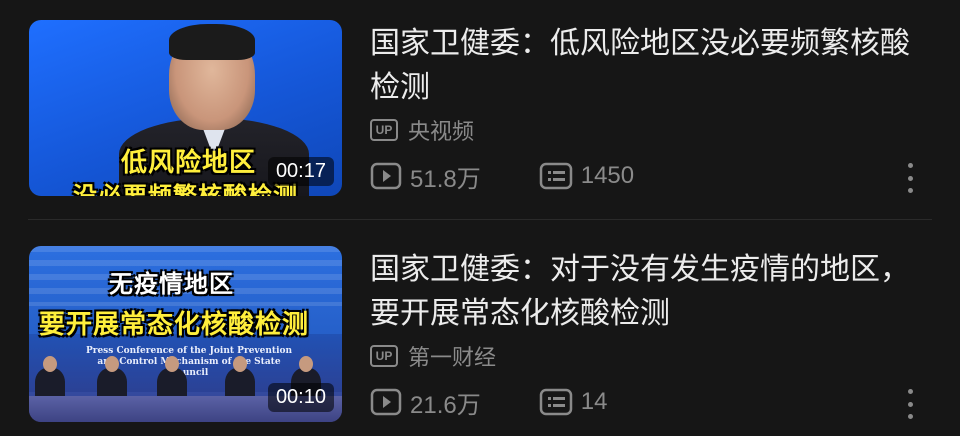  Describe the element at coordinates (650, 130) in the screenshot. I see `uploader-row: UP 央视频` at that location.